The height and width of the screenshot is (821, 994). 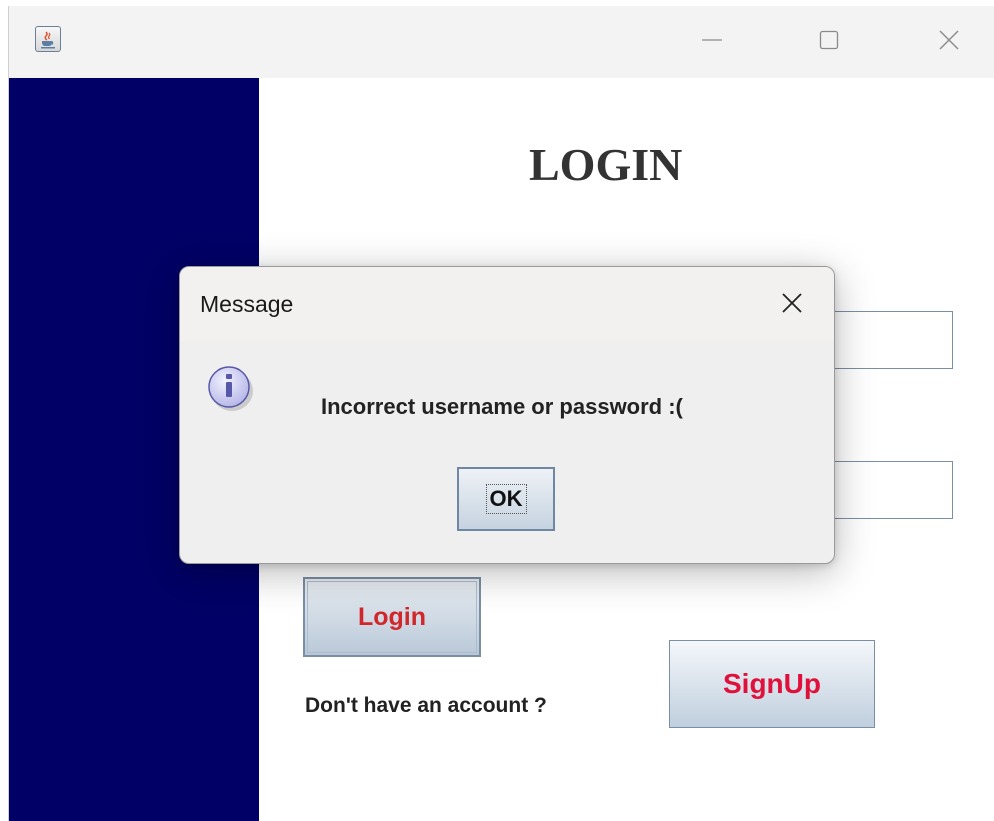 I want to click on dialog-titlebar: Message, so click(x=507, y=304).